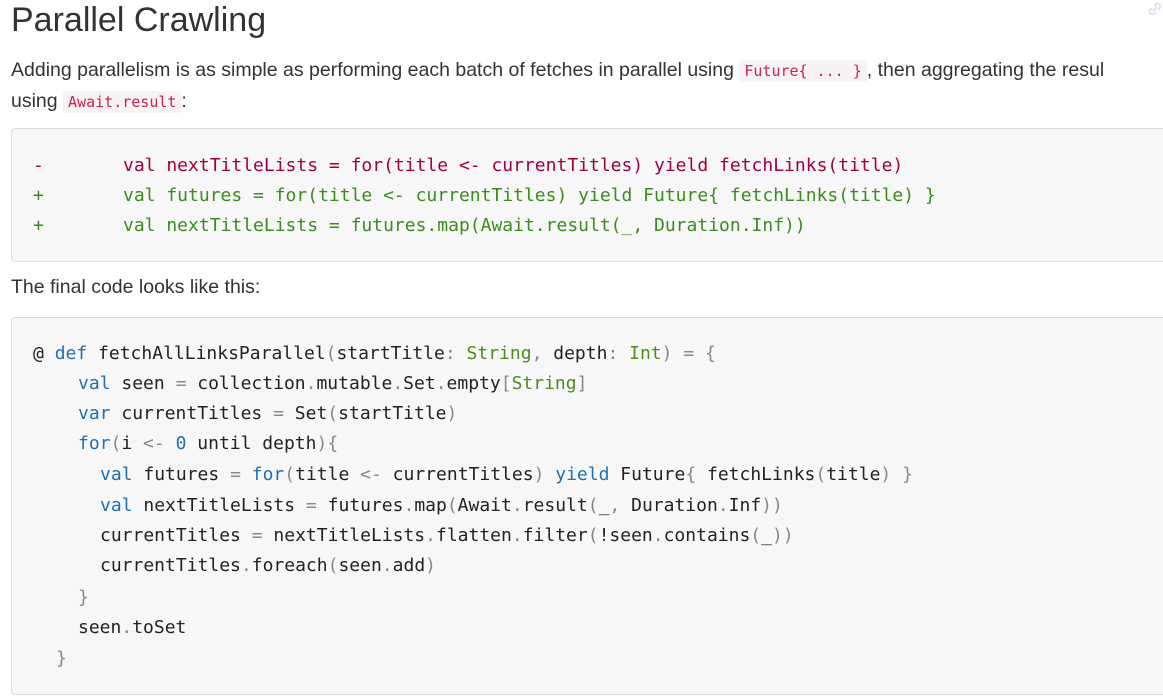 This screenshot has width=1163, height=697. What do you see at coordinates (1155, 9) in the screenshot?
I see `link-anchor-icon` at bounding box center [1155, 9].